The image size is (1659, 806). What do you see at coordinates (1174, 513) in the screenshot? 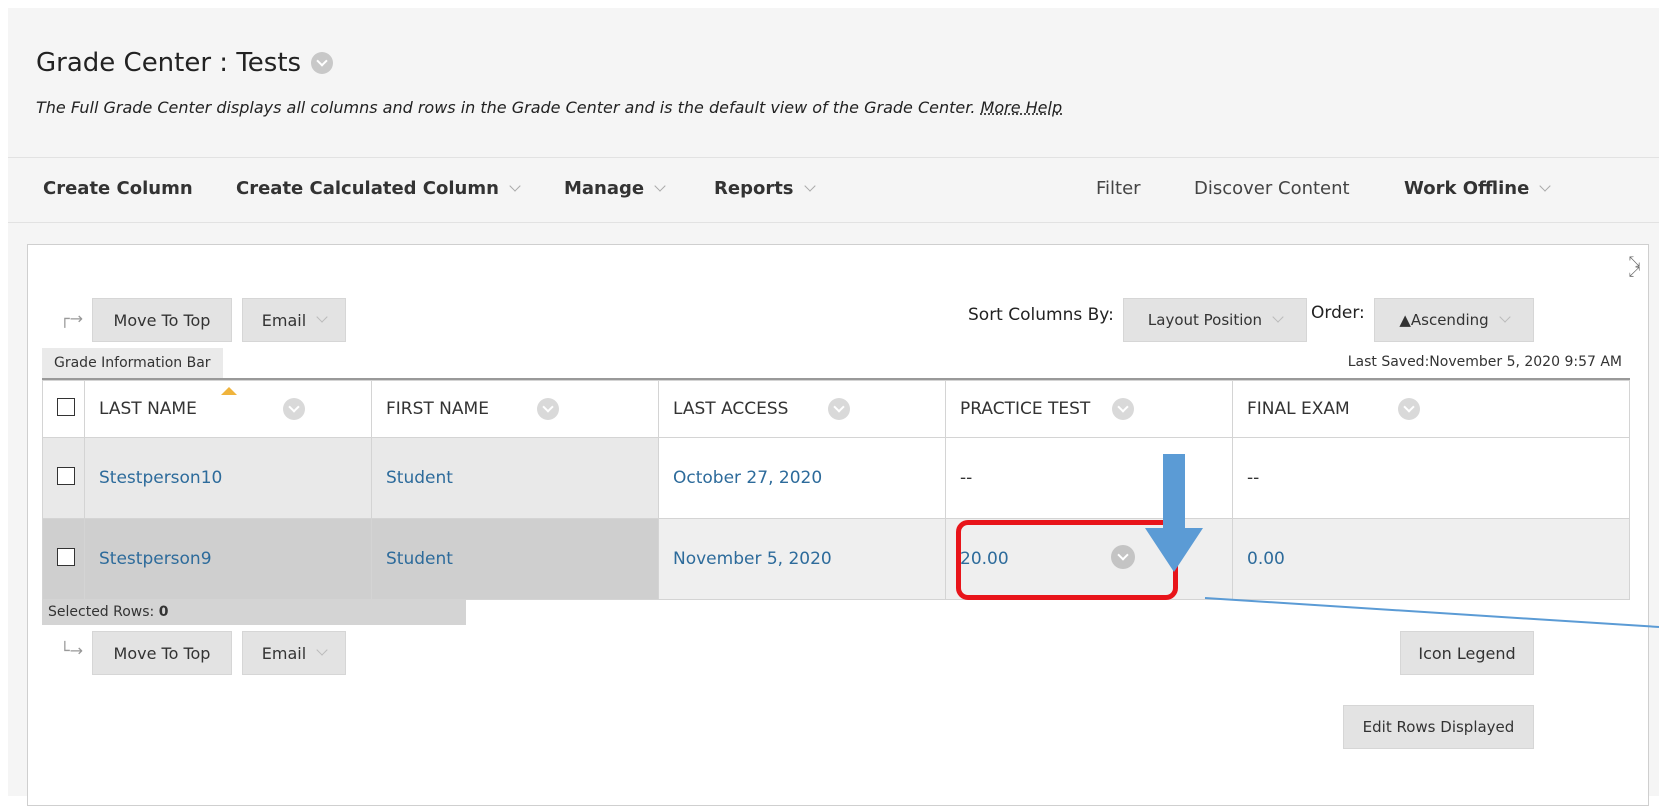
I see `annotation-arrow` at bounding box center [1174, 513].